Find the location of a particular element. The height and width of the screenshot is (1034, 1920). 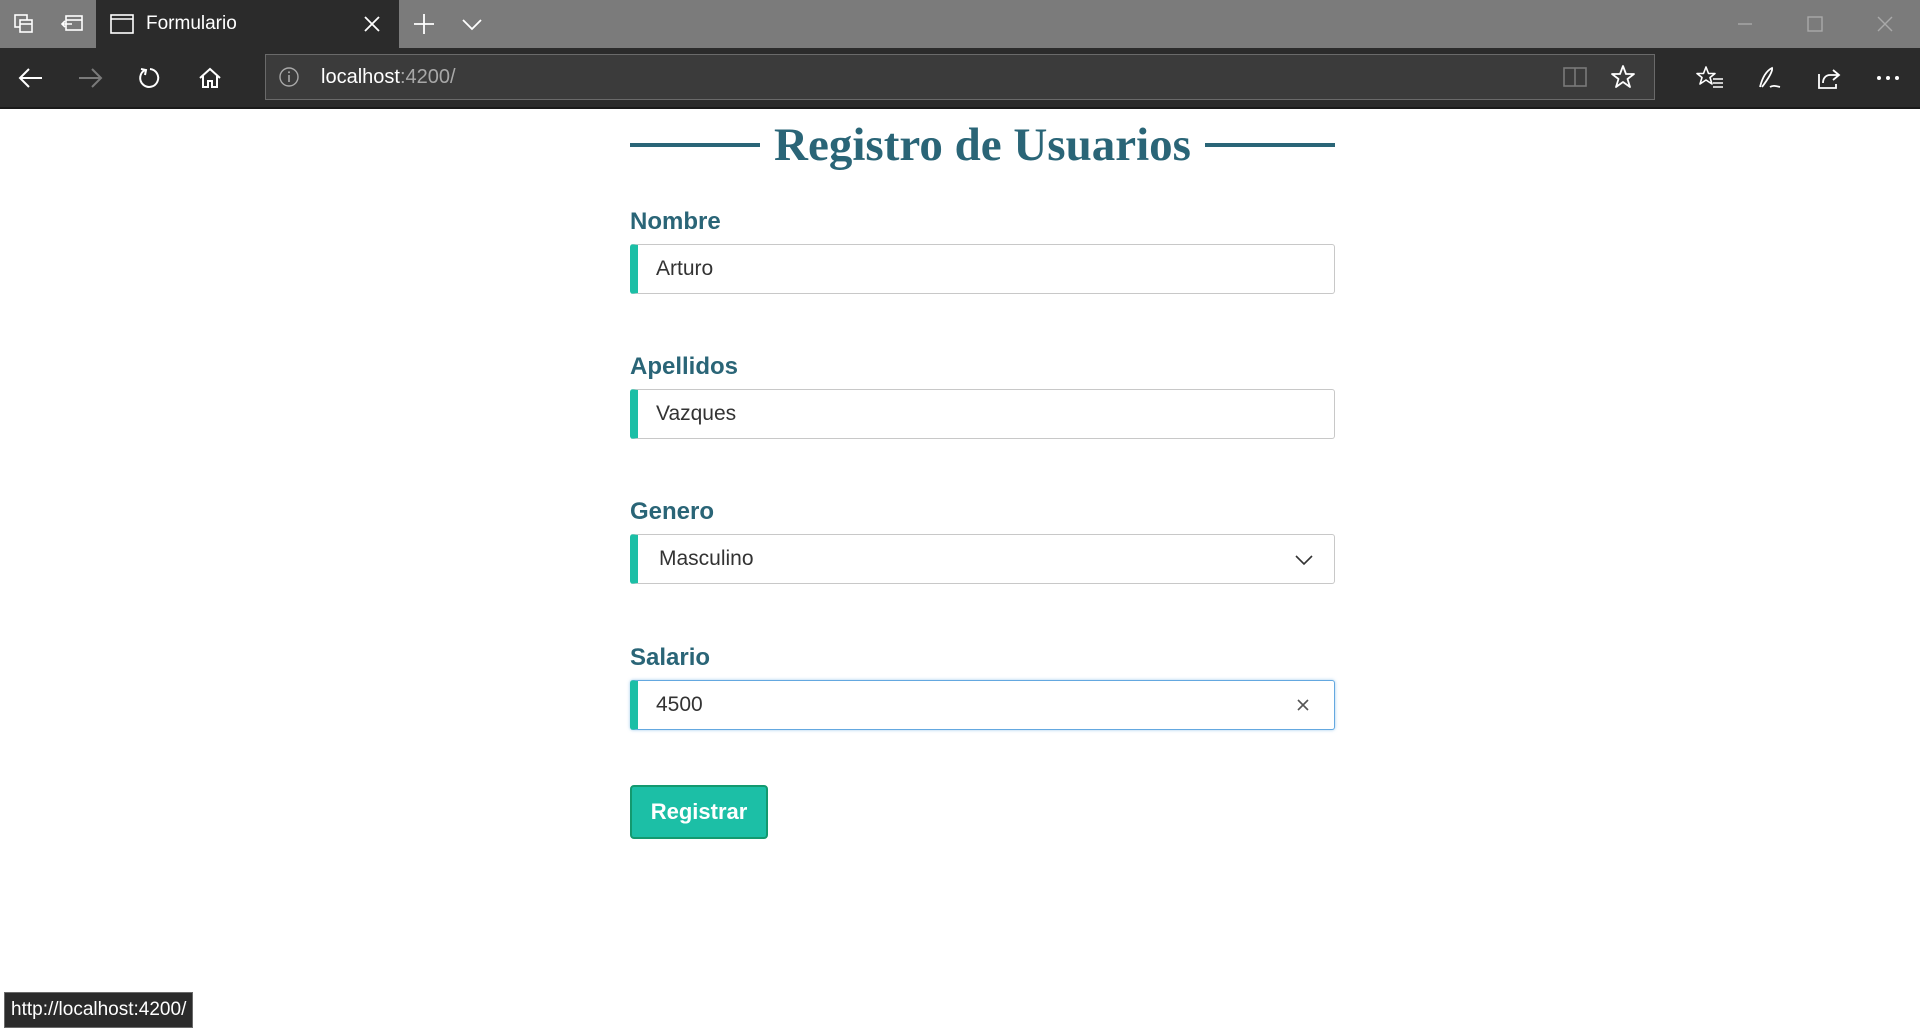

page-title: Registro de Usuarios is located at coordinates (982, 145).